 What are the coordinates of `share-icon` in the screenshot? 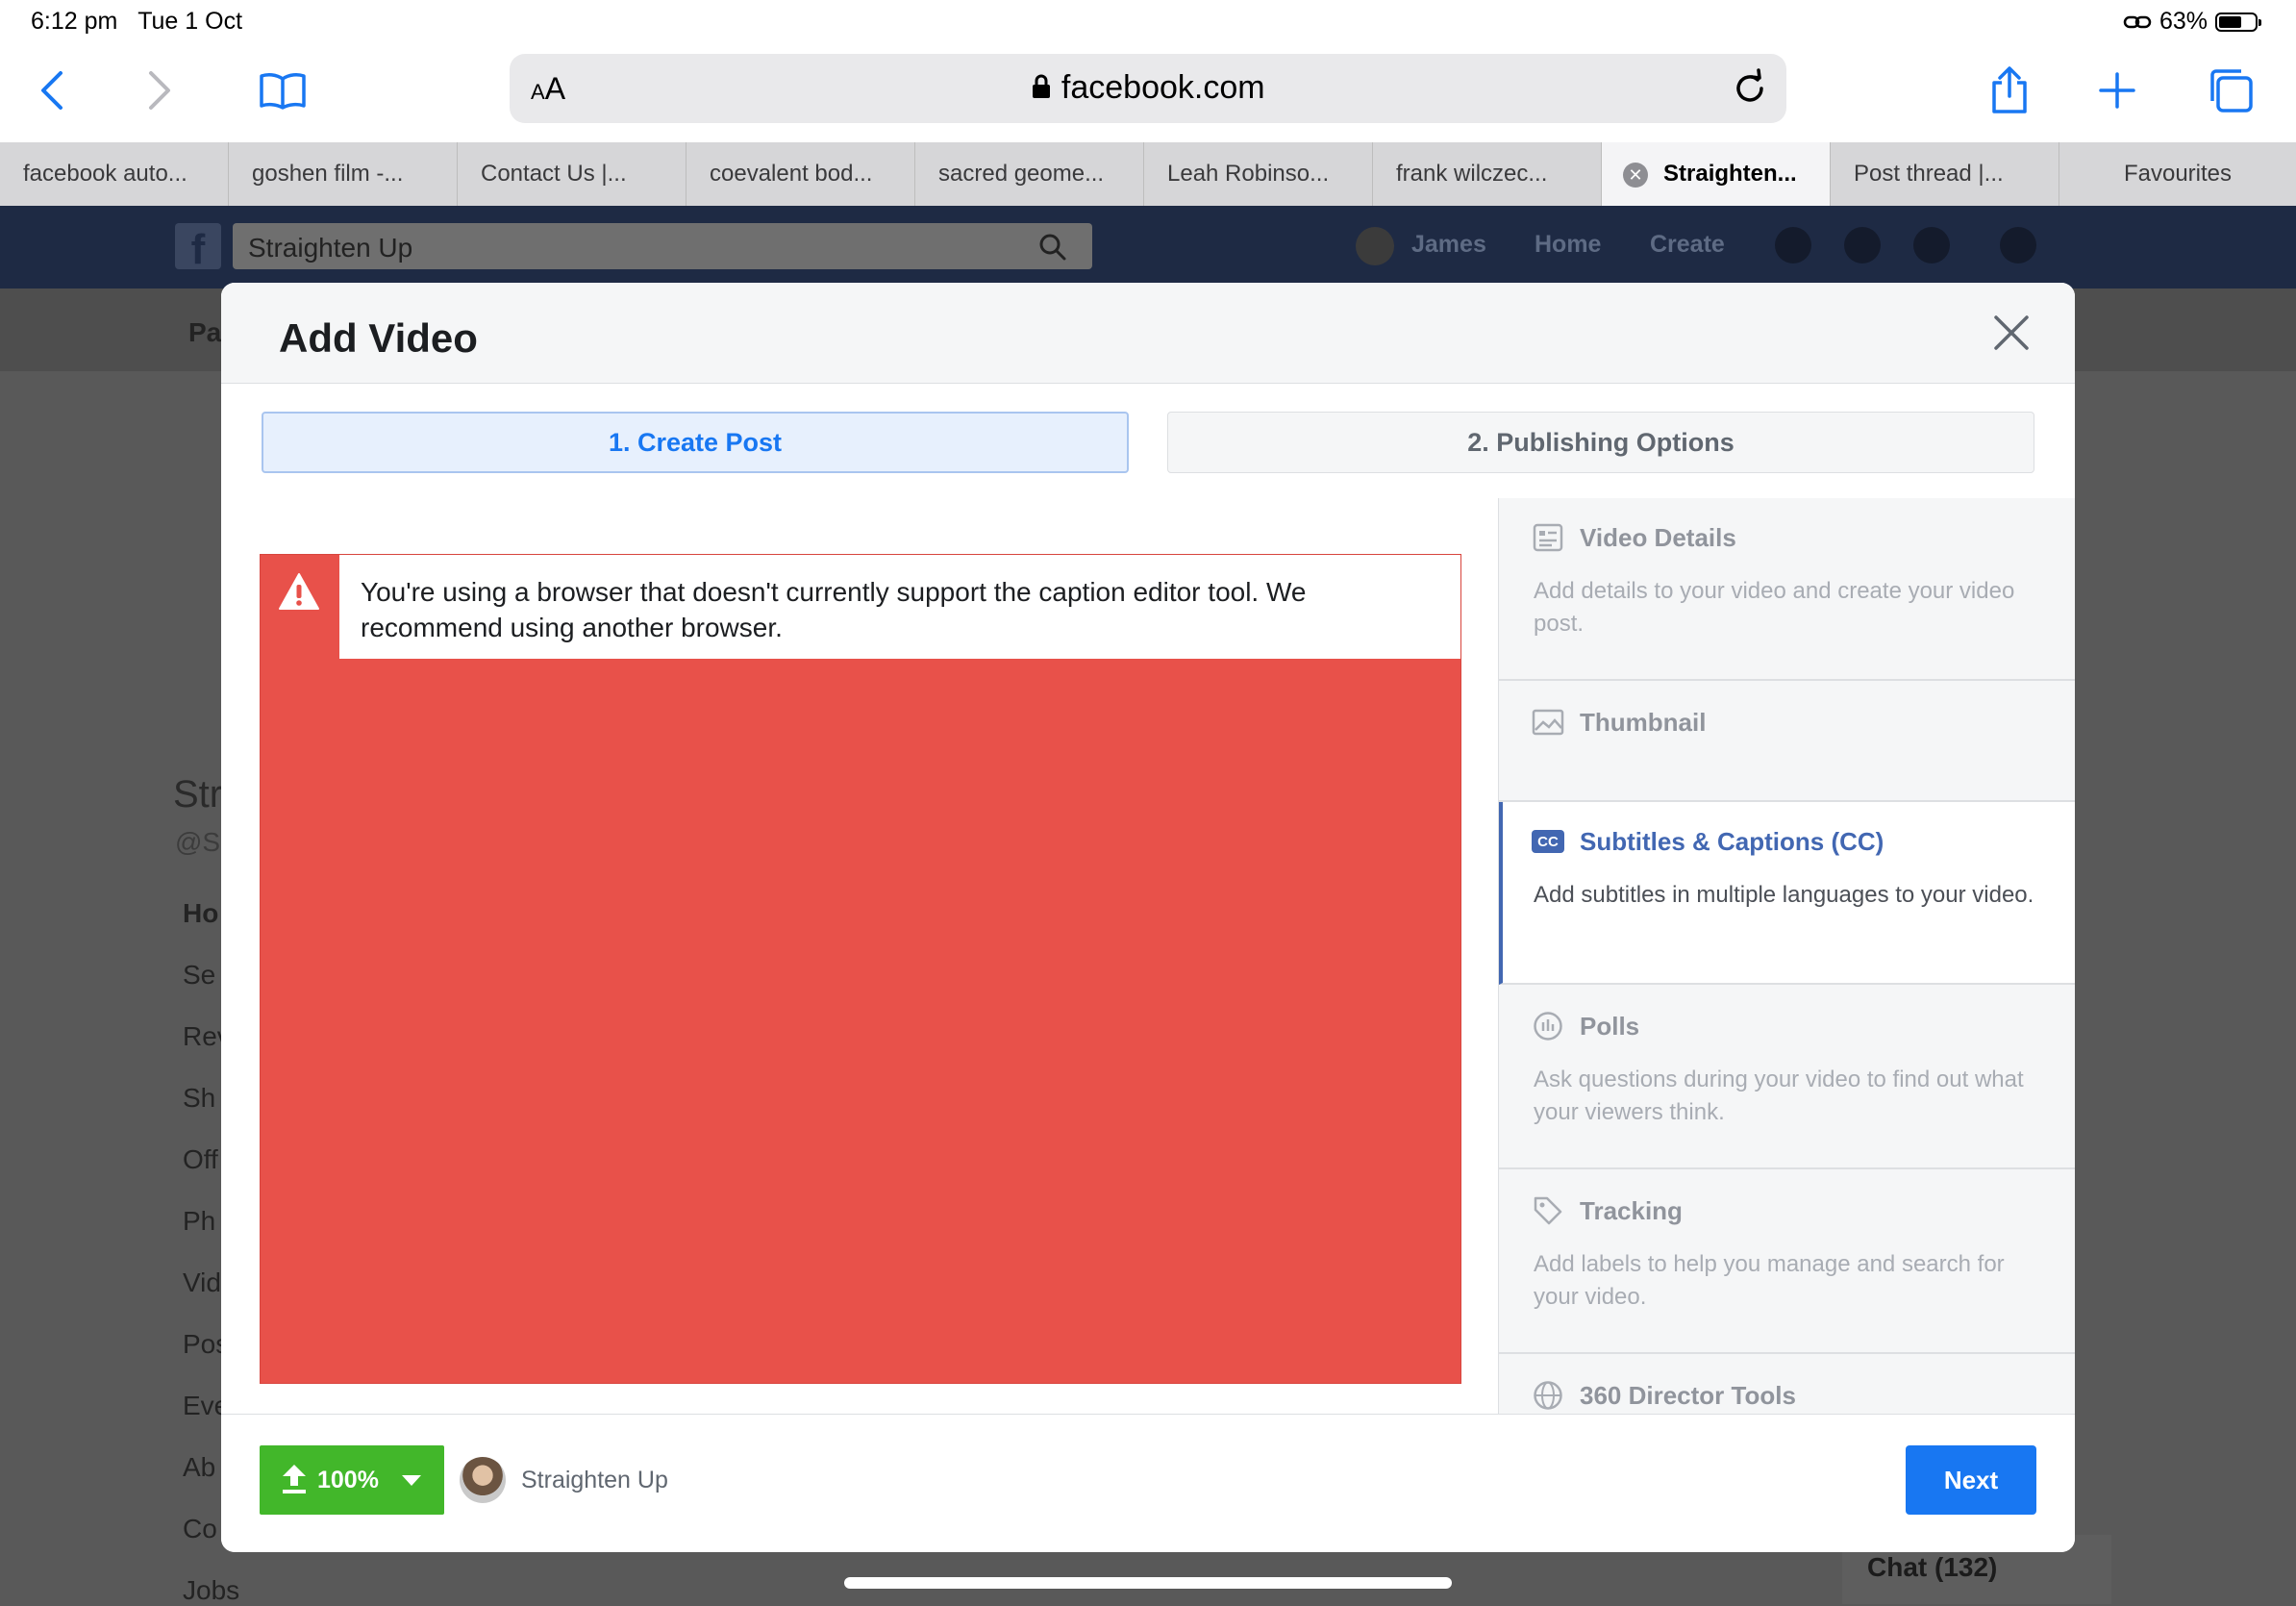 It's located at (2009, 89).